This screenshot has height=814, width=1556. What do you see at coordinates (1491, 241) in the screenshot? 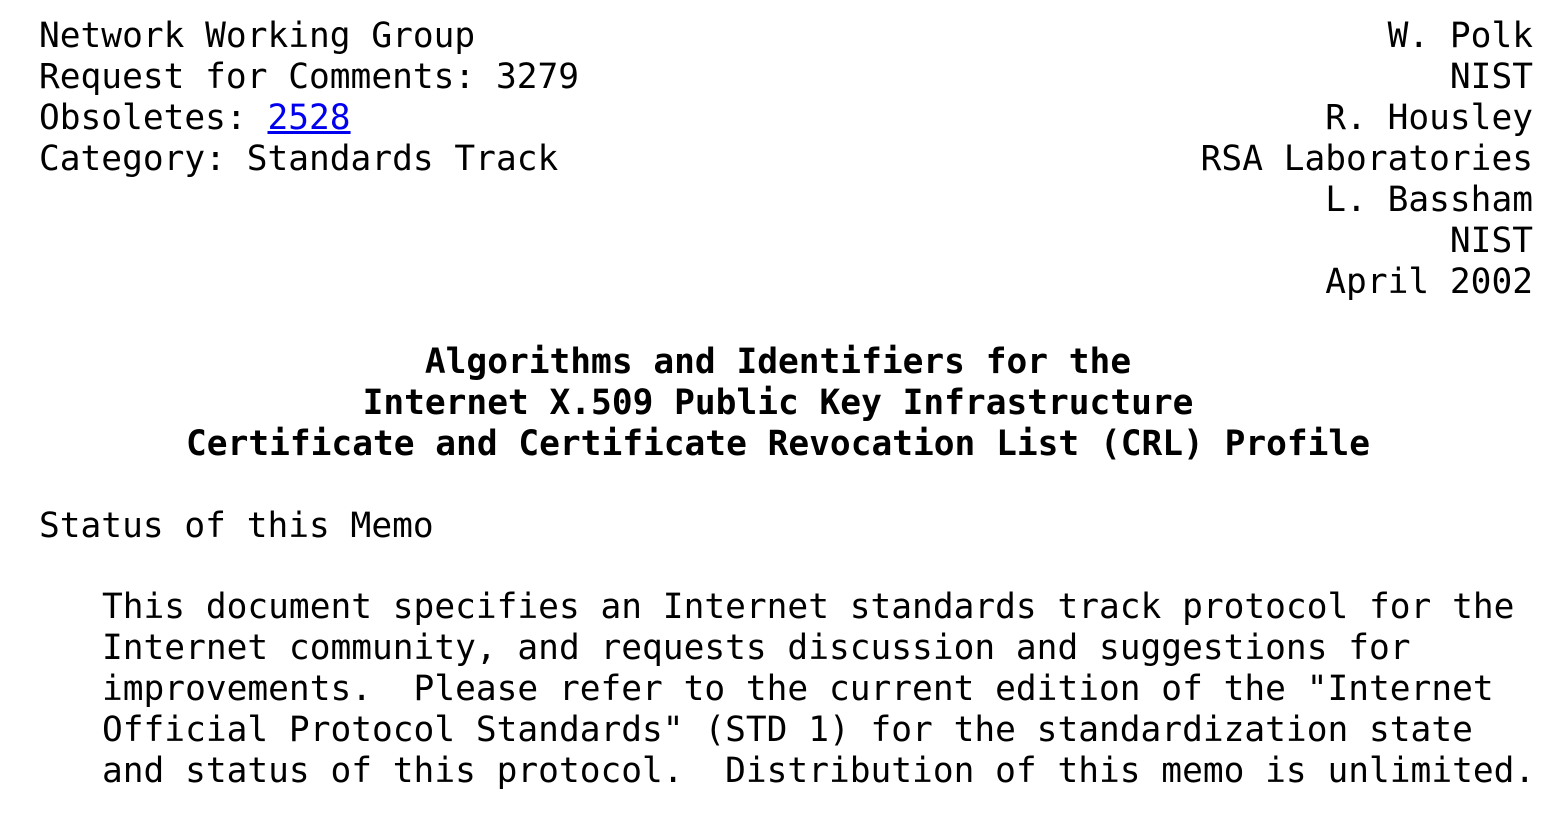
I see `org-nist-2: NIST` at bounding box center [1491, 241].